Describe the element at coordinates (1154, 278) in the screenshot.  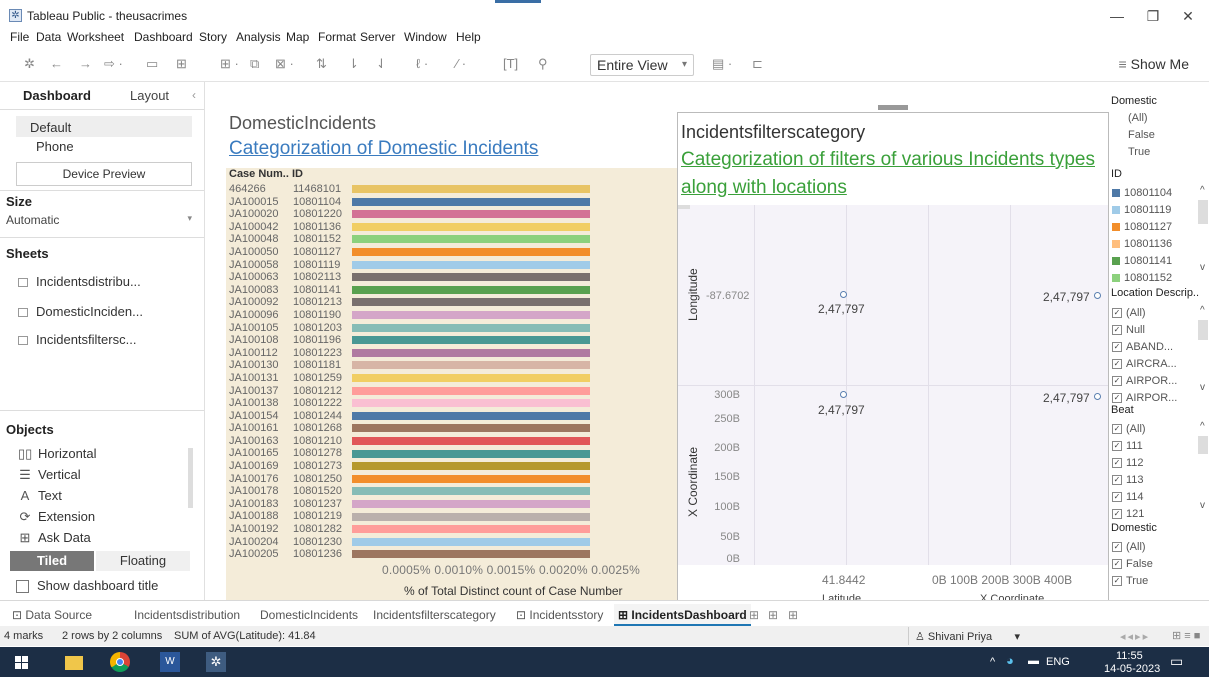
I see `filter-item: 10801152` at that location.